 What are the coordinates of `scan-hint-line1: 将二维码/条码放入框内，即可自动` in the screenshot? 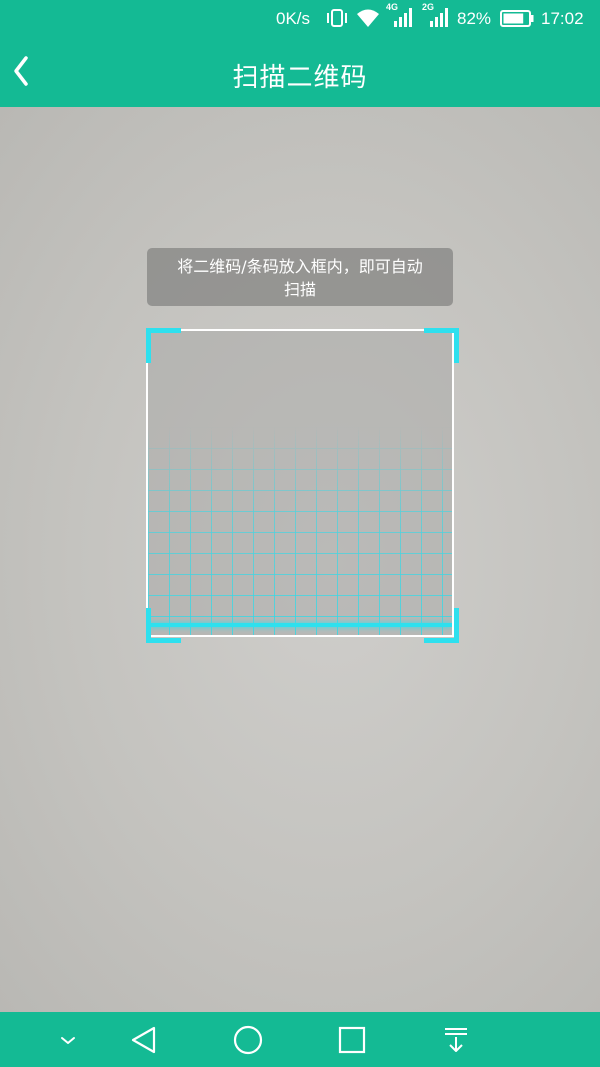 It's located at (300, 266).